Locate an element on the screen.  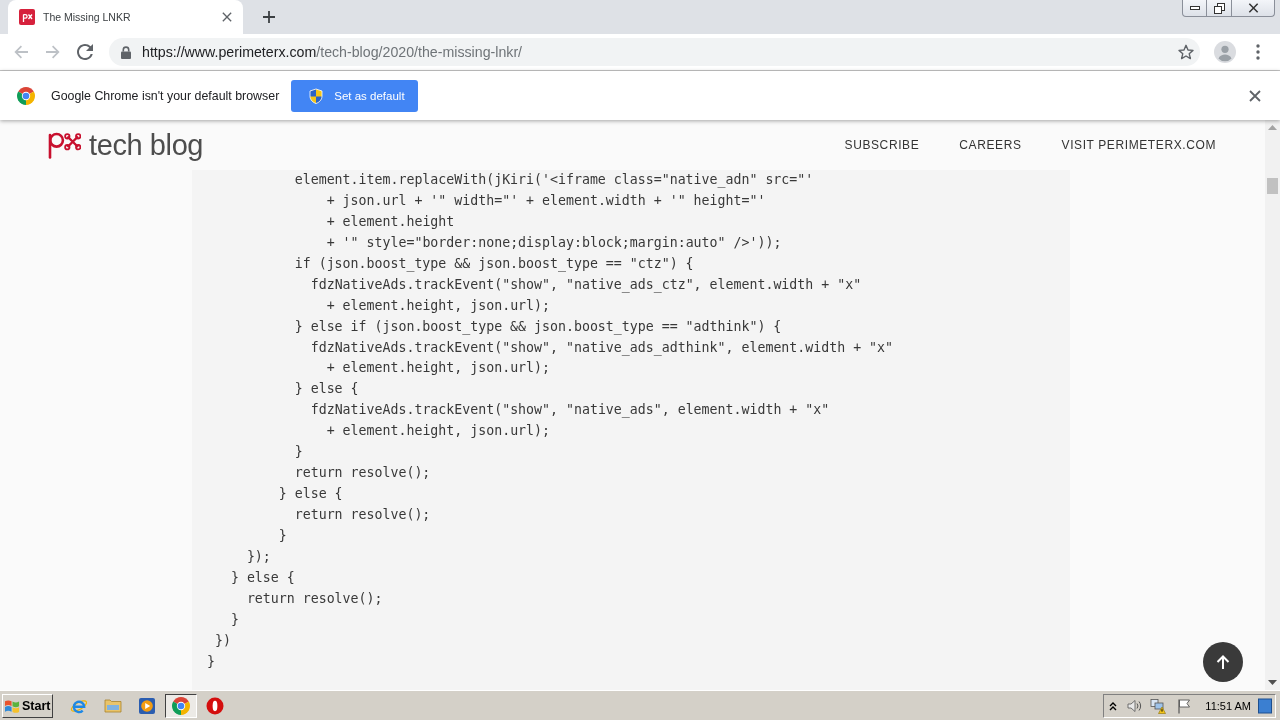
restore-icon is located at coordinates (1219, 8).